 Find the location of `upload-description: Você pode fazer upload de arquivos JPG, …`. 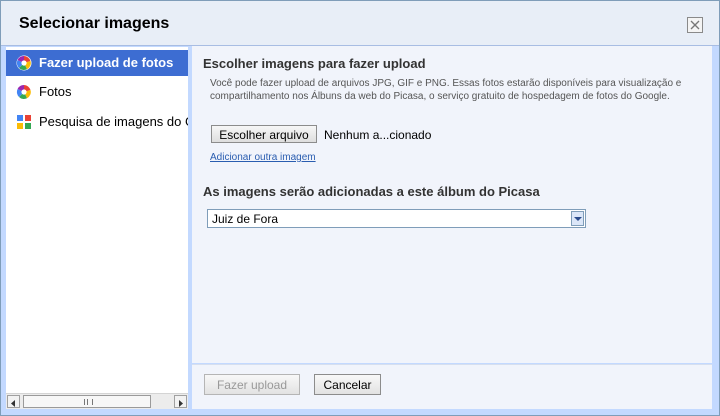

upload-description: Você pode fazer upload de arquivos JPG, … is located at coordinates (446, 90).